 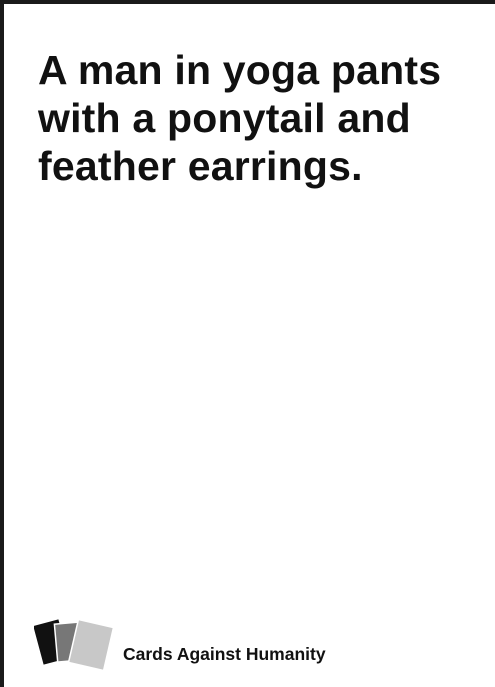 What do you see at coordinates (74, 645) in the screenshot?
I see `stacked-cards-icon` at bounding box center [74, 645].